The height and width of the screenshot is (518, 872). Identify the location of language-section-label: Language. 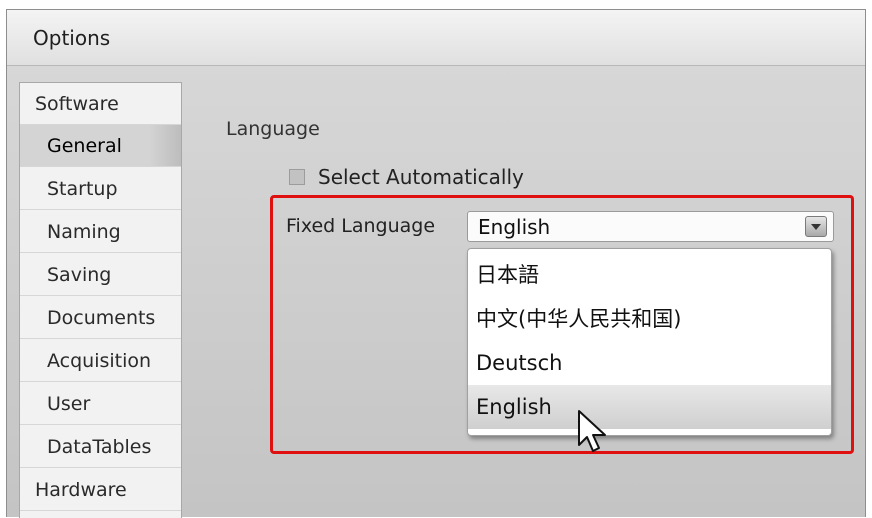
(273, 129).